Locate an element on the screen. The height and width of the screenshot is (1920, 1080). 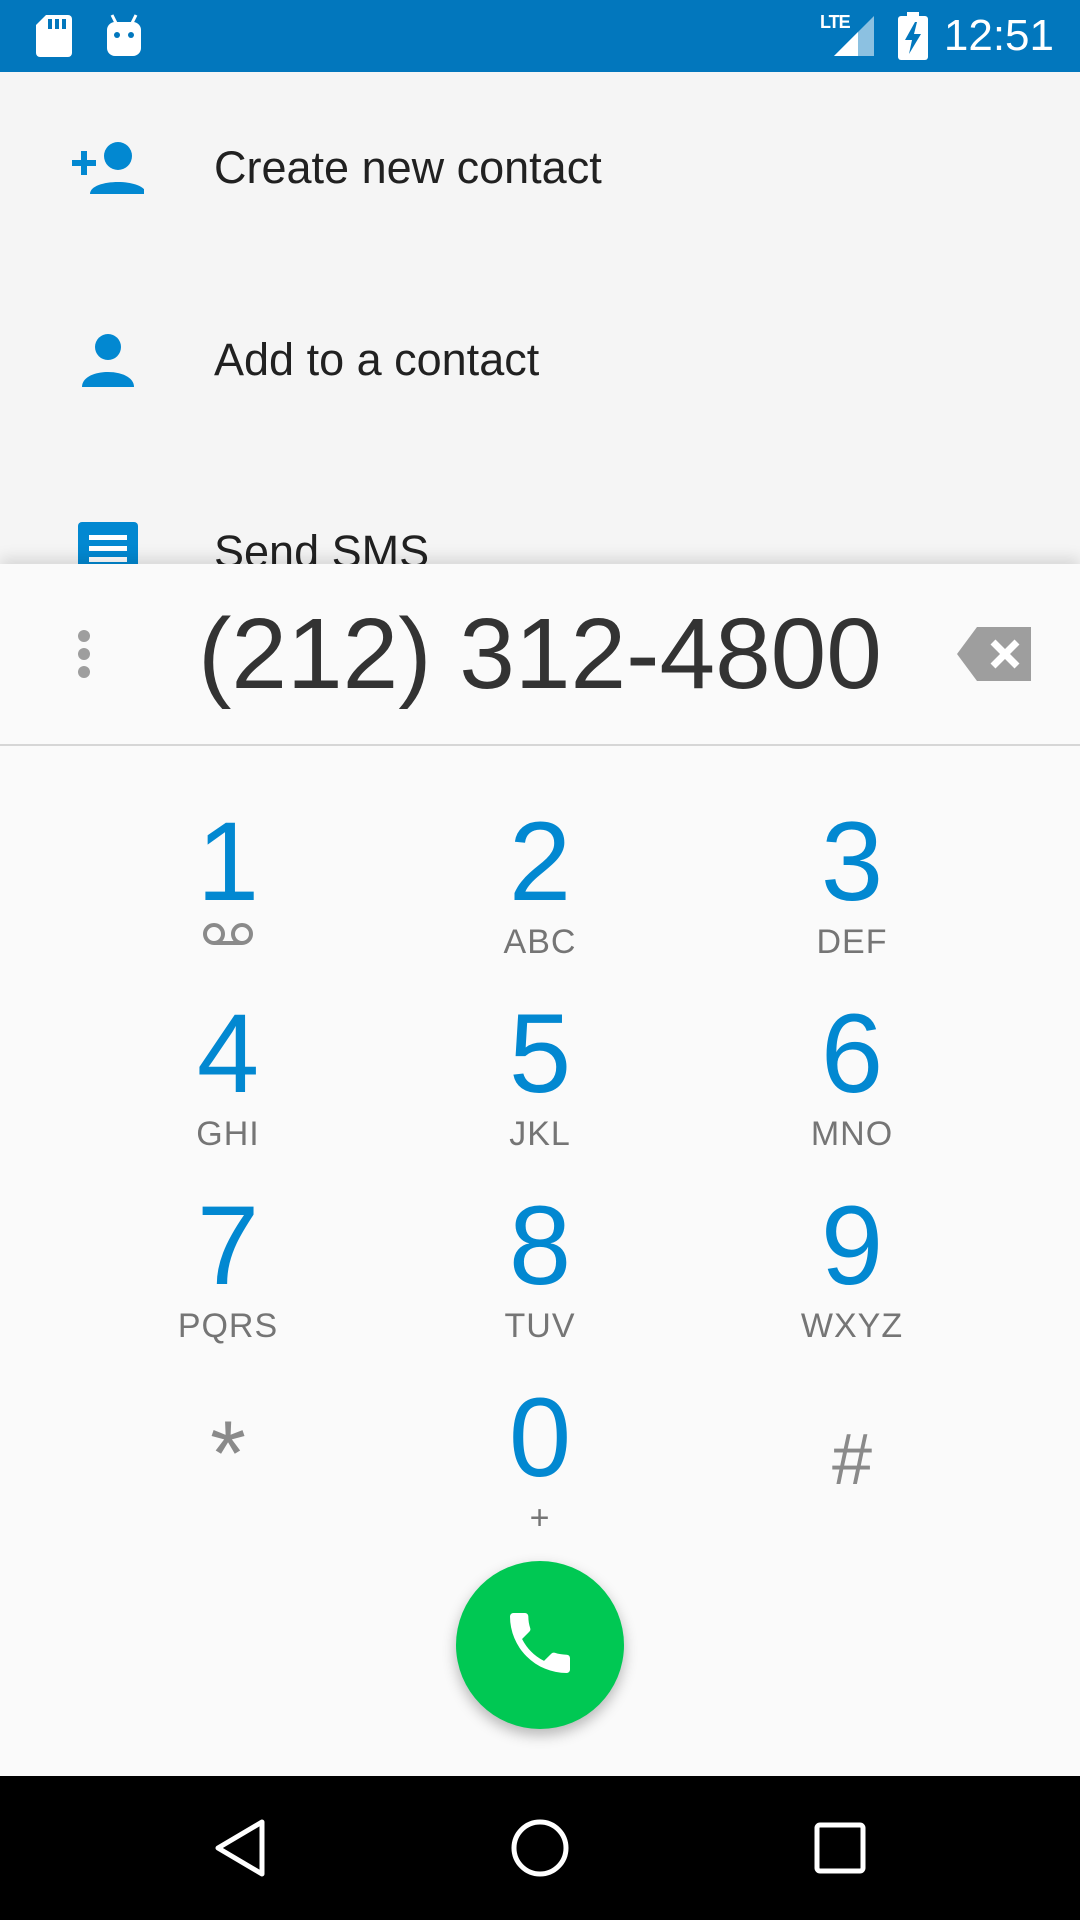
key-letters: MNO is located at coordinates (852, 1134).